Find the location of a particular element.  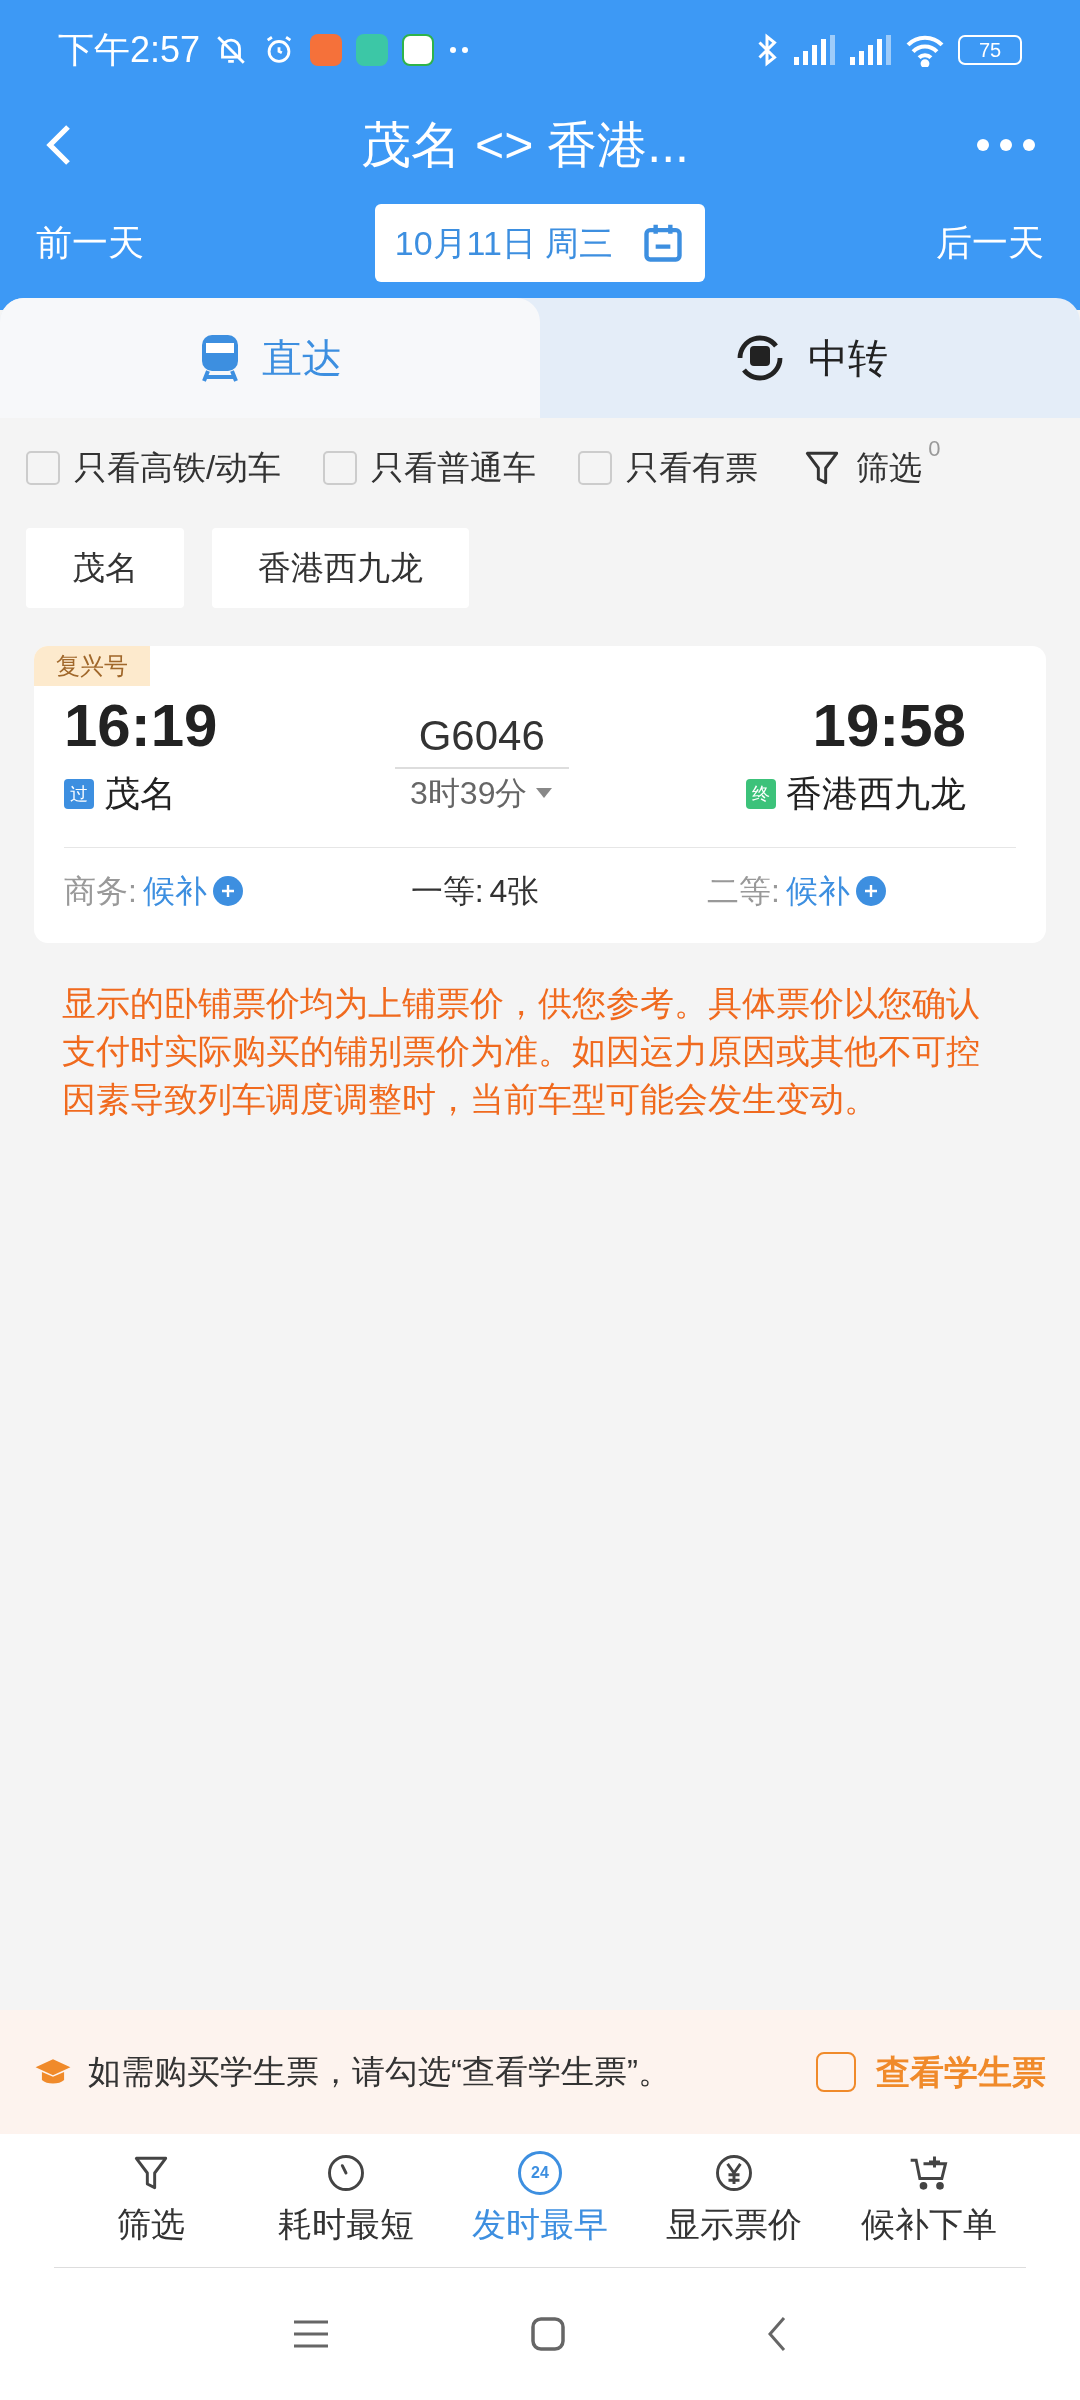

back-icon is located at coordinates (777, 2334).